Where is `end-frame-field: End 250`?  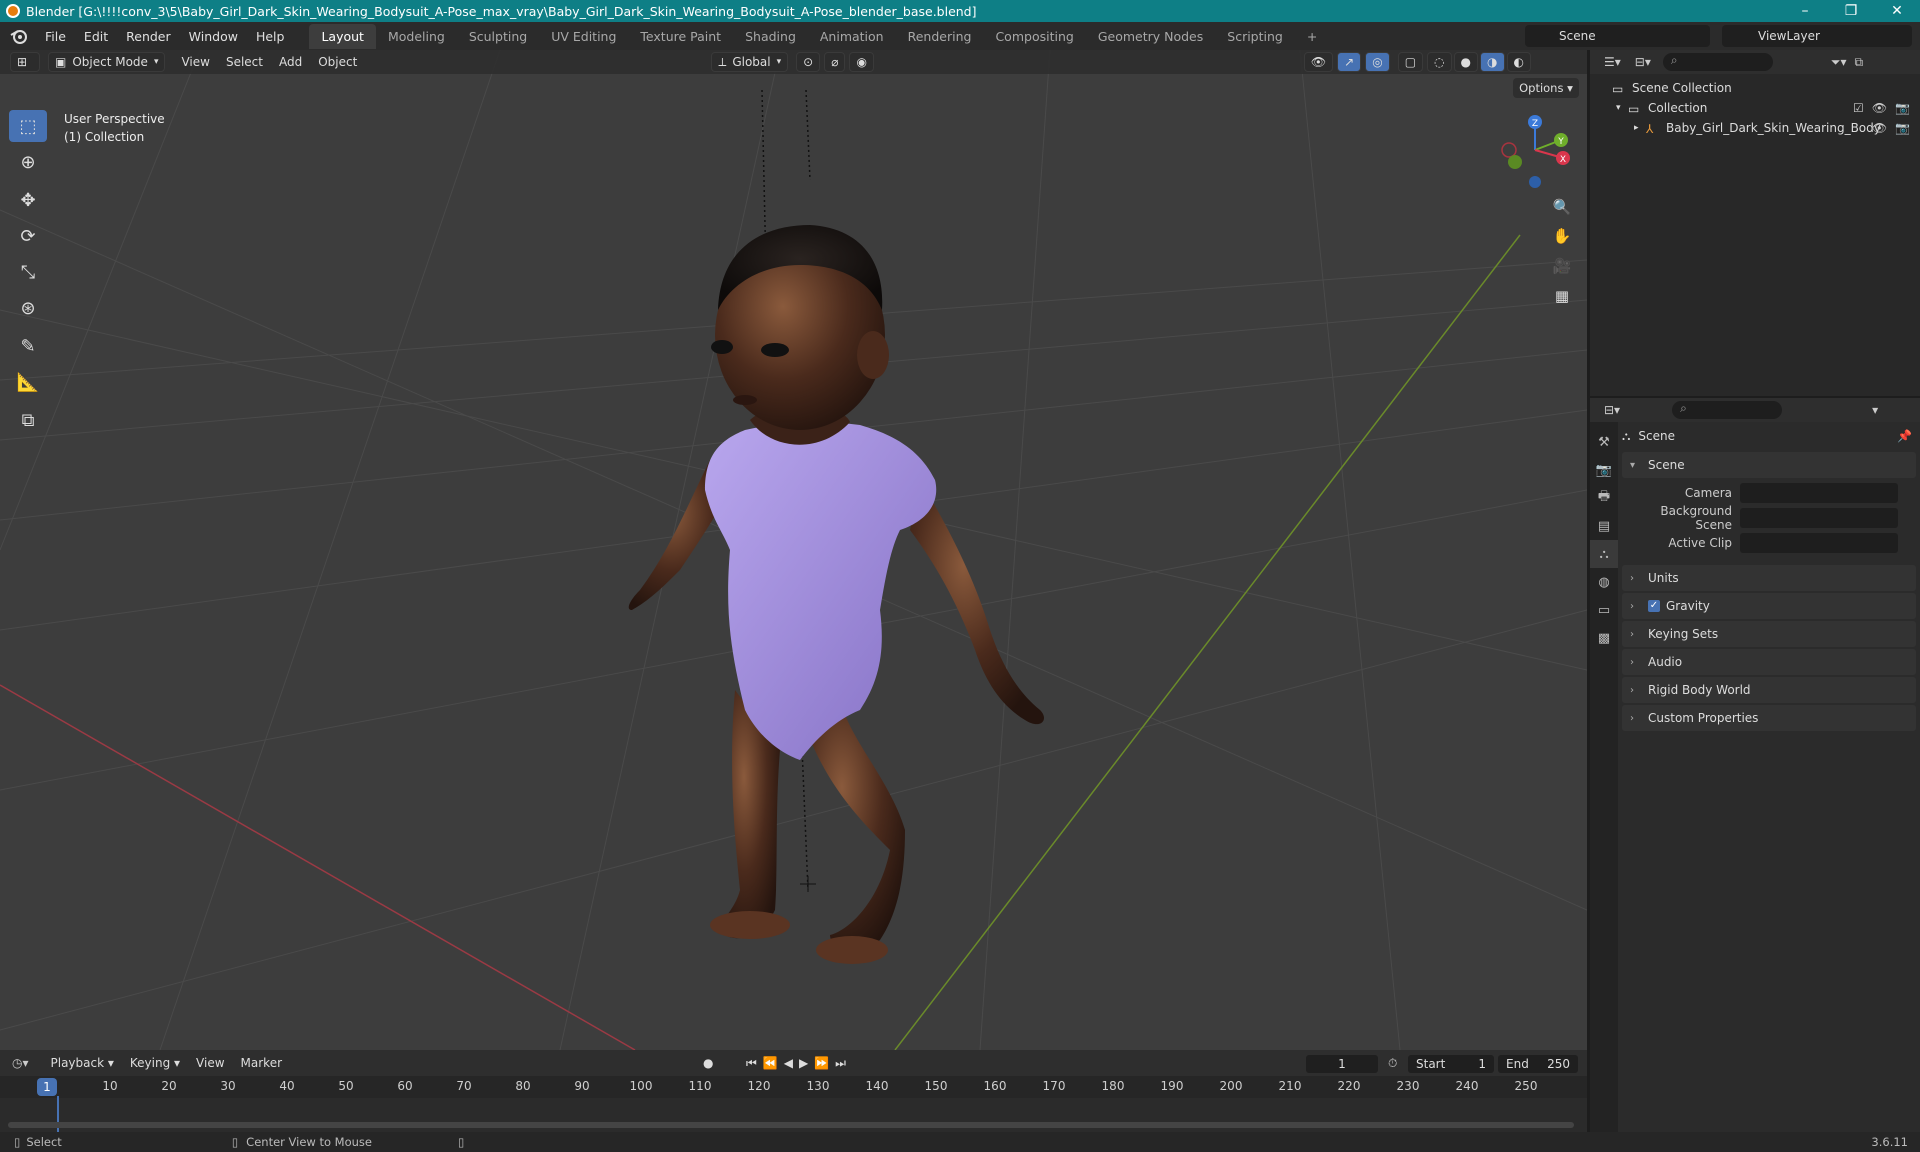 end-frame-field: End 250 is located at coordinates (1538, 1064).